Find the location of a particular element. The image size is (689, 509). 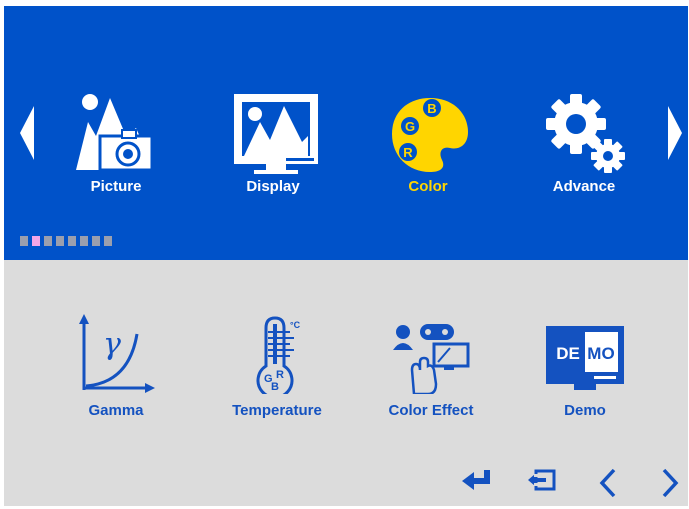

palette-letter-b: B is located at coordinates (431, 108).